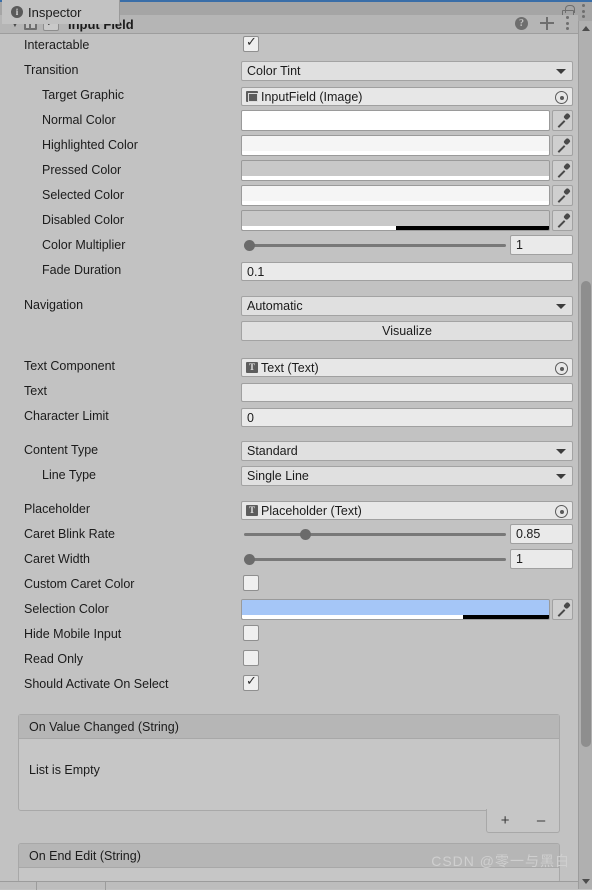  Describe the element at coordinates (407, 451) in the screenshot. I see `content-type-dropdown: Standard` at that location.